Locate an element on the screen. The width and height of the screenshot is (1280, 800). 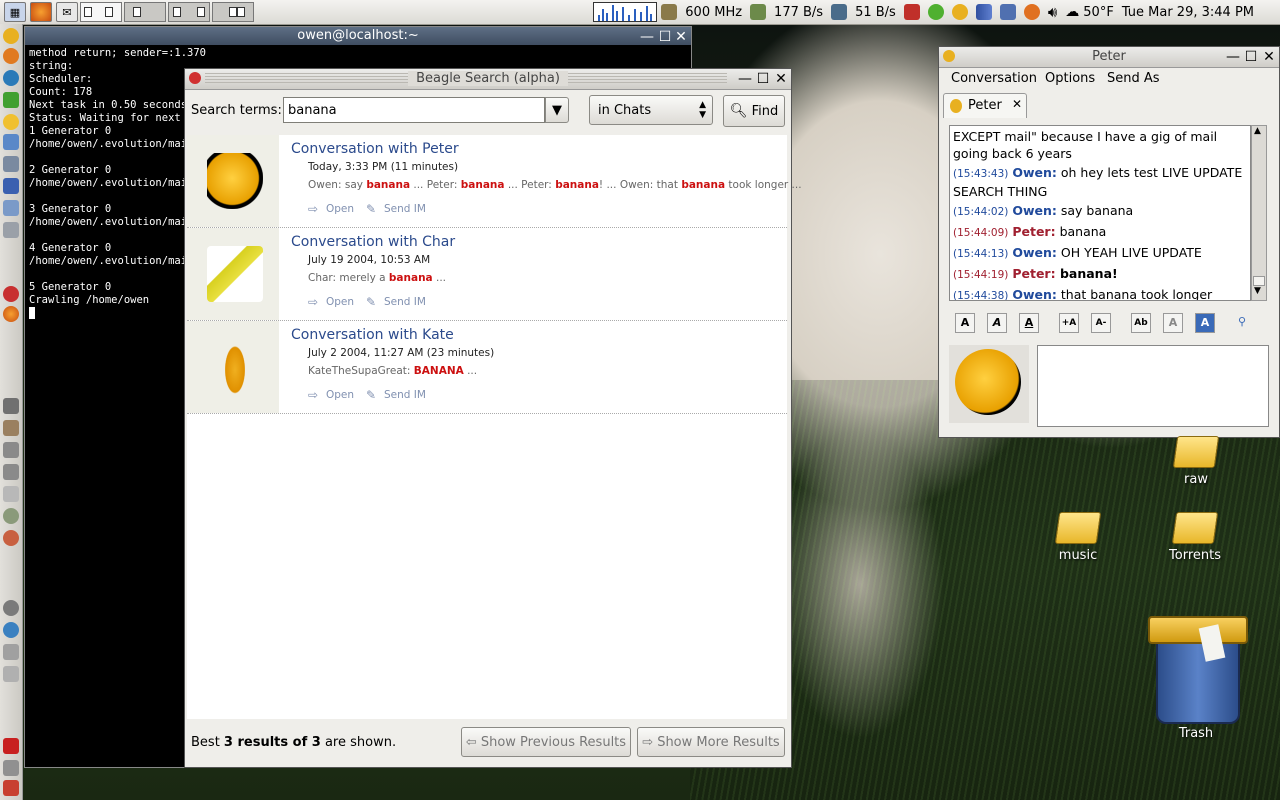
launcher-icon-s2 is located at coordinates (11, 78).